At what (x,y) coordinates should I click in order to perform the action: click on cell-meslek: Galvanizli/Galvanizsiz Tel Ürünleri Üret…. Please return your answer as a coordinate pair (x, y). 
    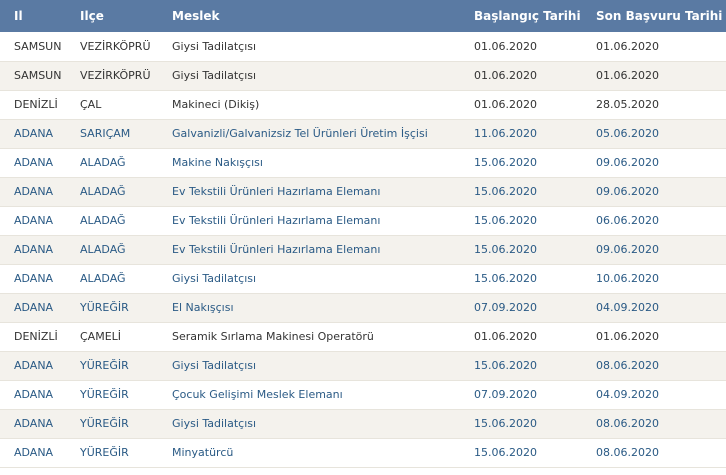
    Looking at the image, I should click on (323, 134).